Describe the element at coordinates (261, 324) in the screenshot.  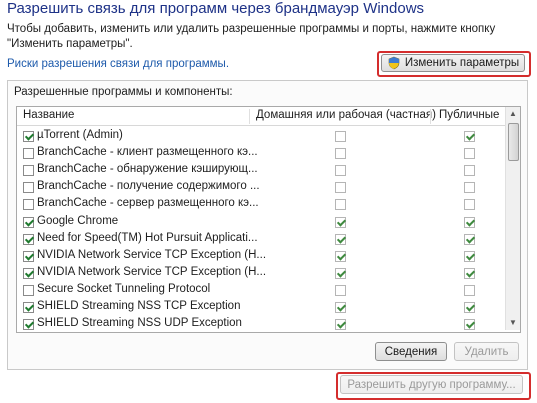
I see `table-row: SHIELD Streaming NSS UDP Exception` at that location.